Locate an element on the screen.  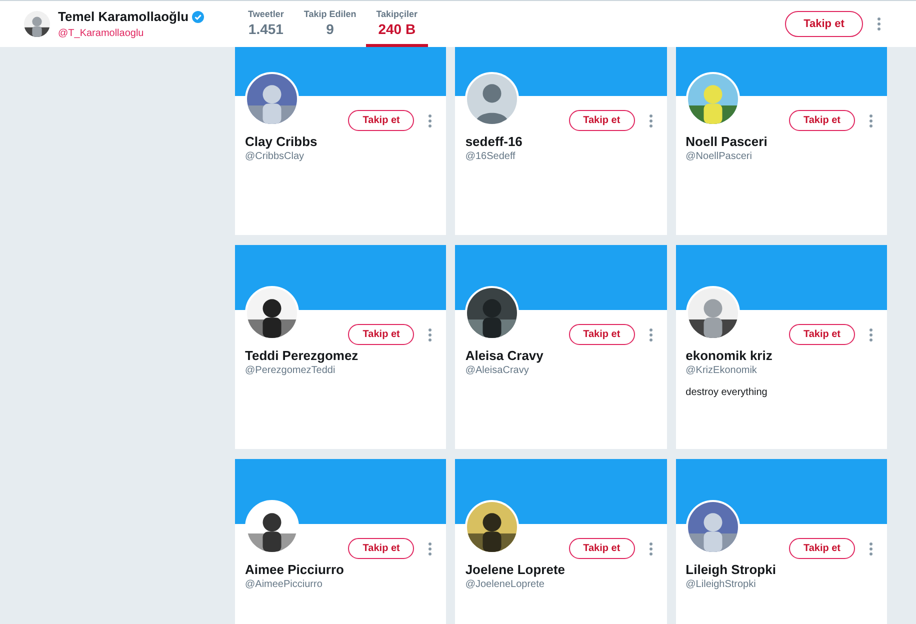
follower-card: Takip et sedeff-16 @16Sedeff is located at coordinates (561, 141).